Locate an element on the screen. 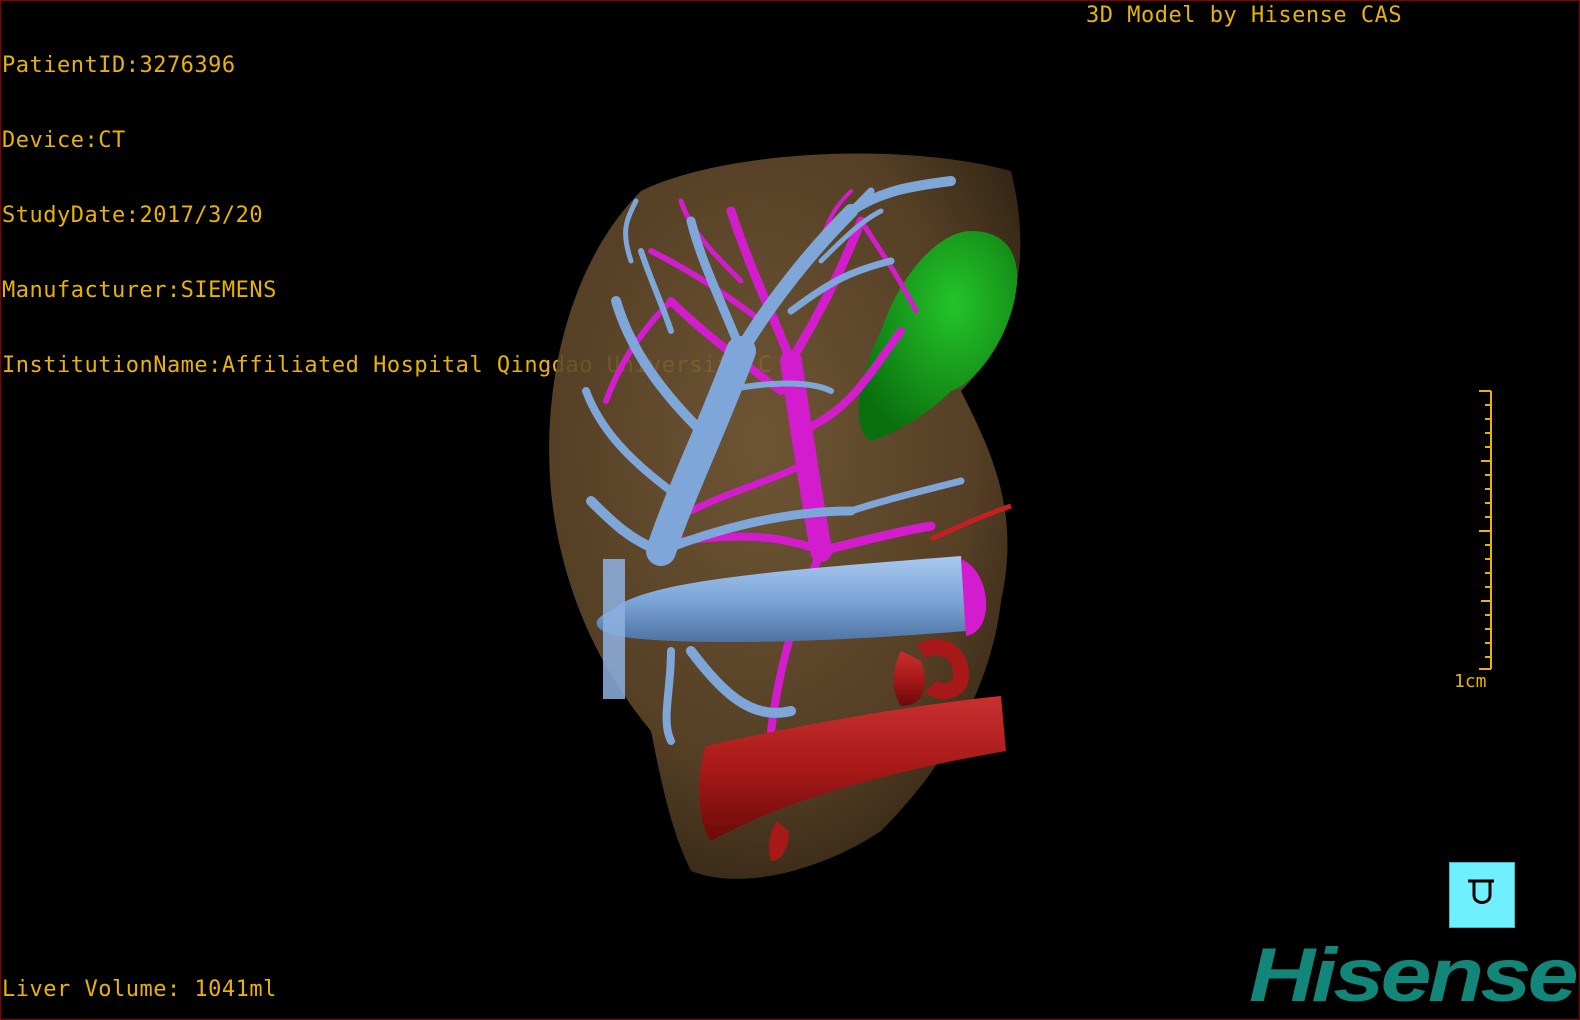  patient-id-text: PatientID:3276396 is located at coordinates (119, 65).